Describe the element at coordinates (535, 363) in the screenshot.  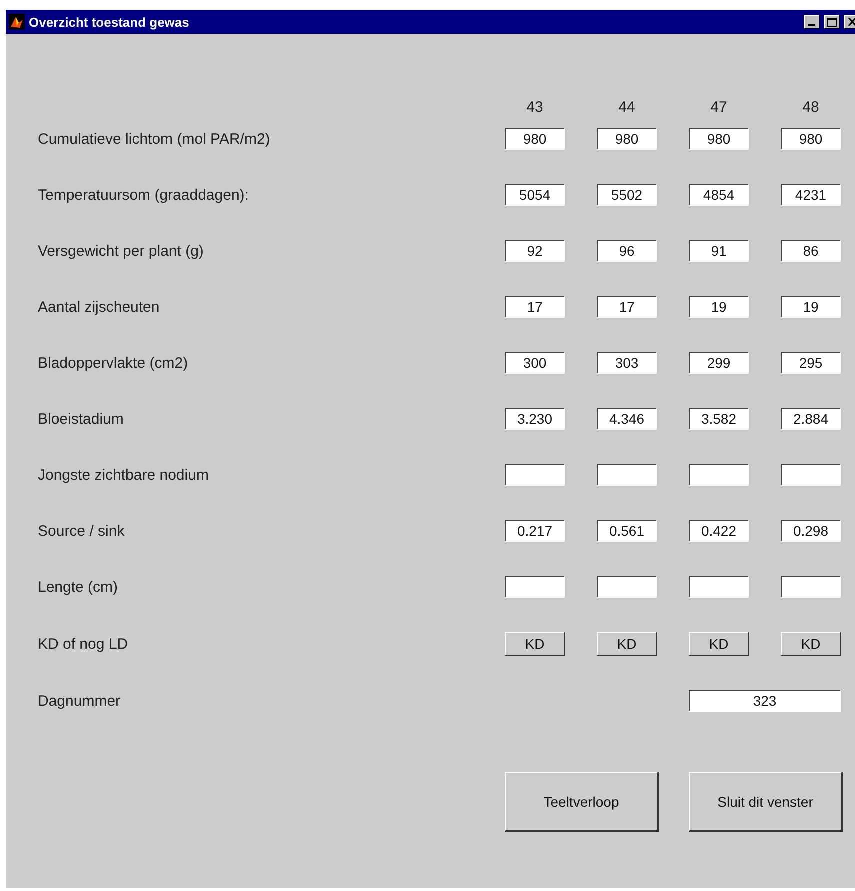
I see `value-field: 300` at that location.